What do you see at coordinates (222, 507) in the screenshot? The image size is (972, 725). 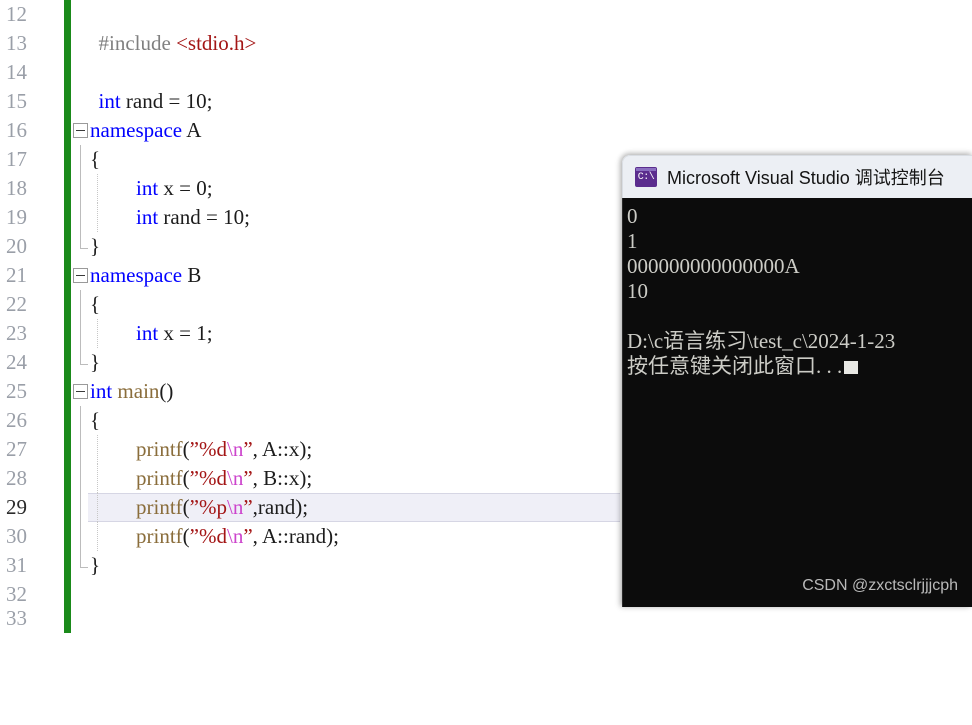 I see `code-text: printf(”%p\n”,rand);` at bounding box center [222, 507].